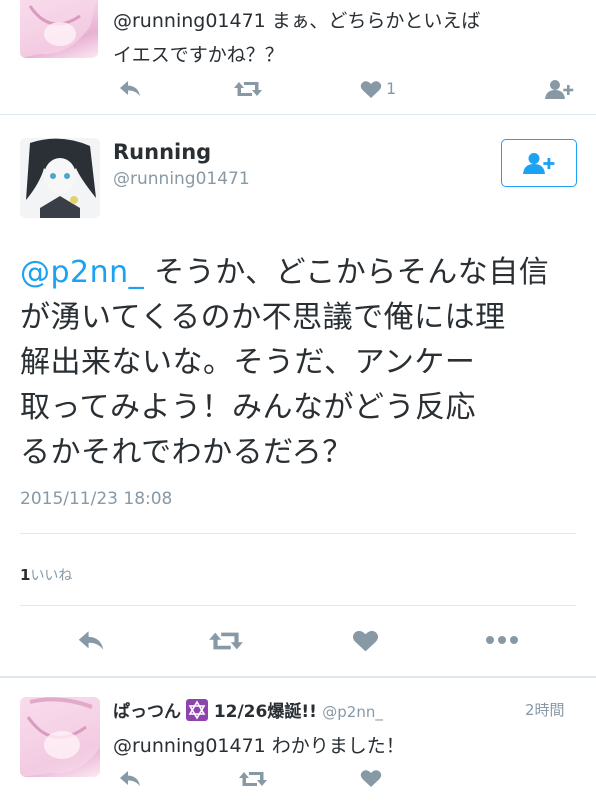  What do you see at coordinates (60, 178) in the screenshot?
I see `avatar-running` at bounding box center [60, 178].